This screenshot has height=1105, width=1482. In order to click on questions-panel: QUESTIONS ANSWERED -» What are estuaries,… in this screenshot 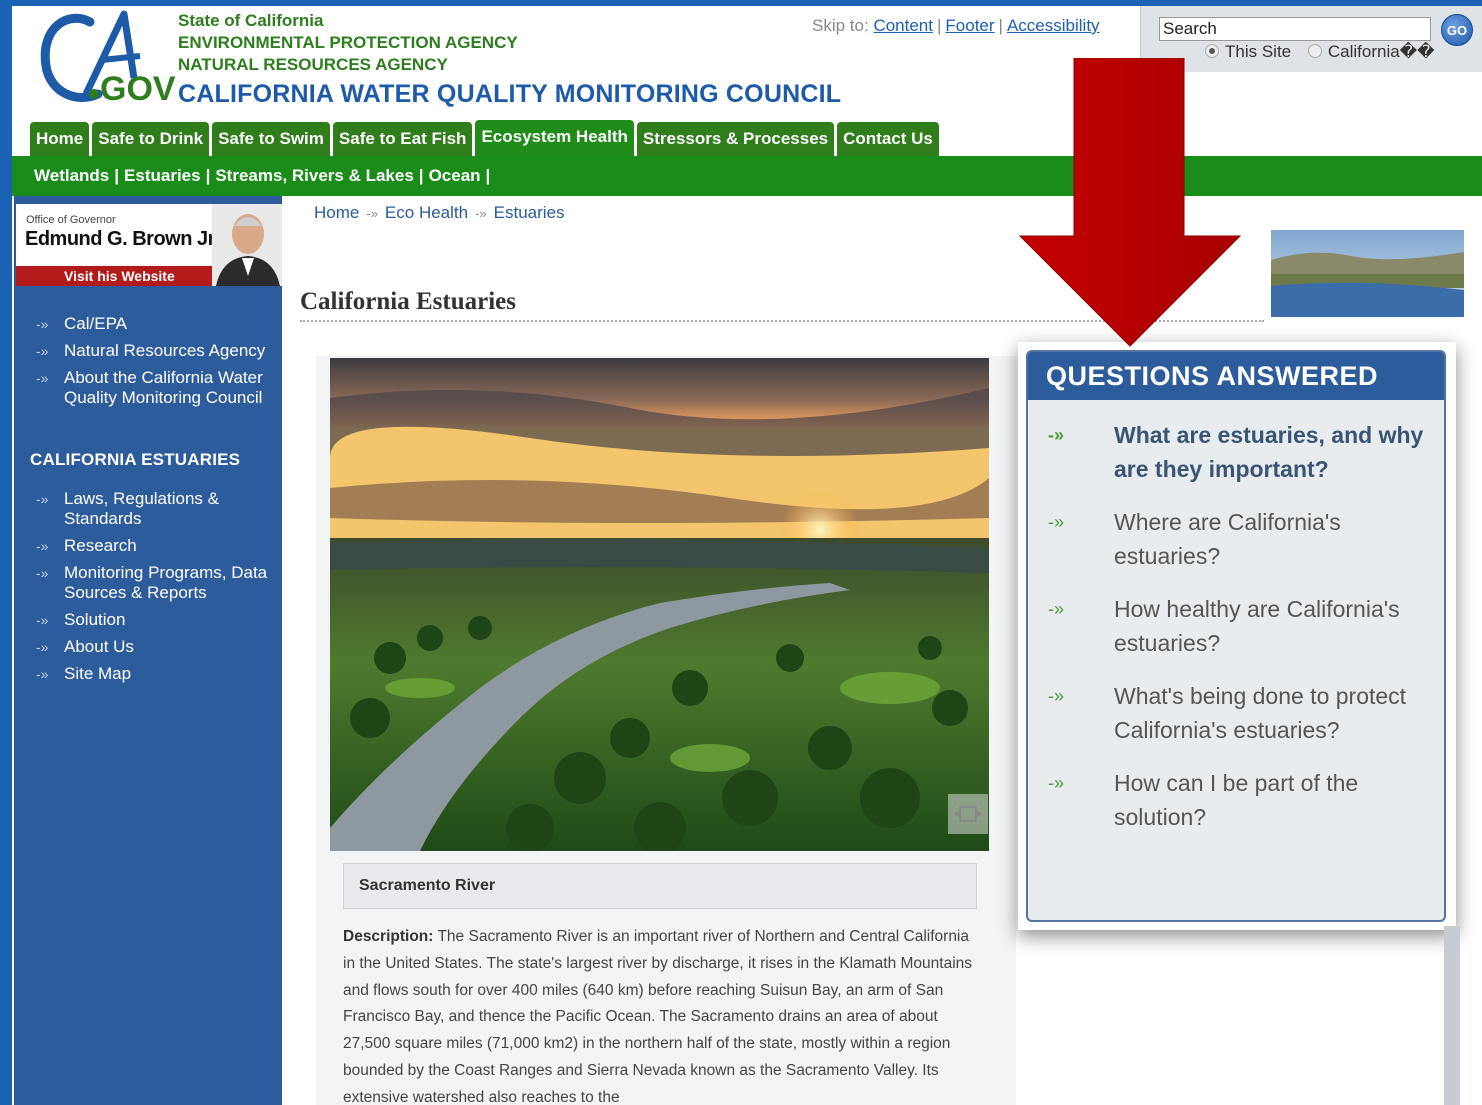, I will do `click(1236, 636)`.